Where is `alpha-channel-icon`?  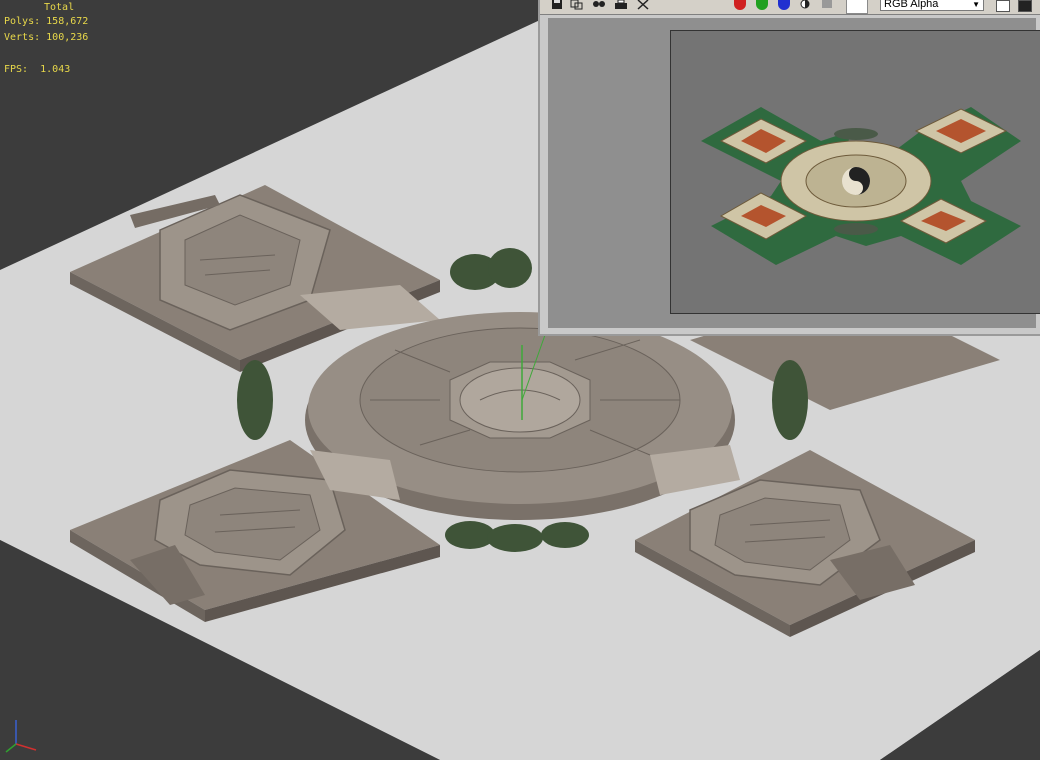
alpha-channel-icon is located at coordinates (805, 5).